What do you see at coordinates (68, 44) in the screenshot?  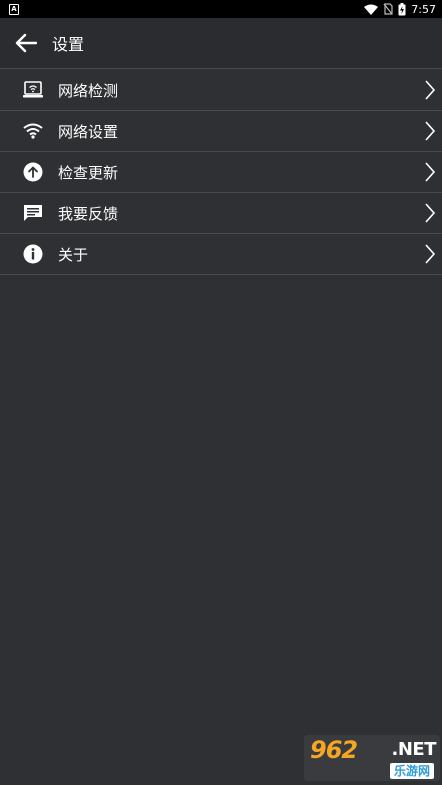 I see `page-title: 设置` at bounding box center [68, 44].